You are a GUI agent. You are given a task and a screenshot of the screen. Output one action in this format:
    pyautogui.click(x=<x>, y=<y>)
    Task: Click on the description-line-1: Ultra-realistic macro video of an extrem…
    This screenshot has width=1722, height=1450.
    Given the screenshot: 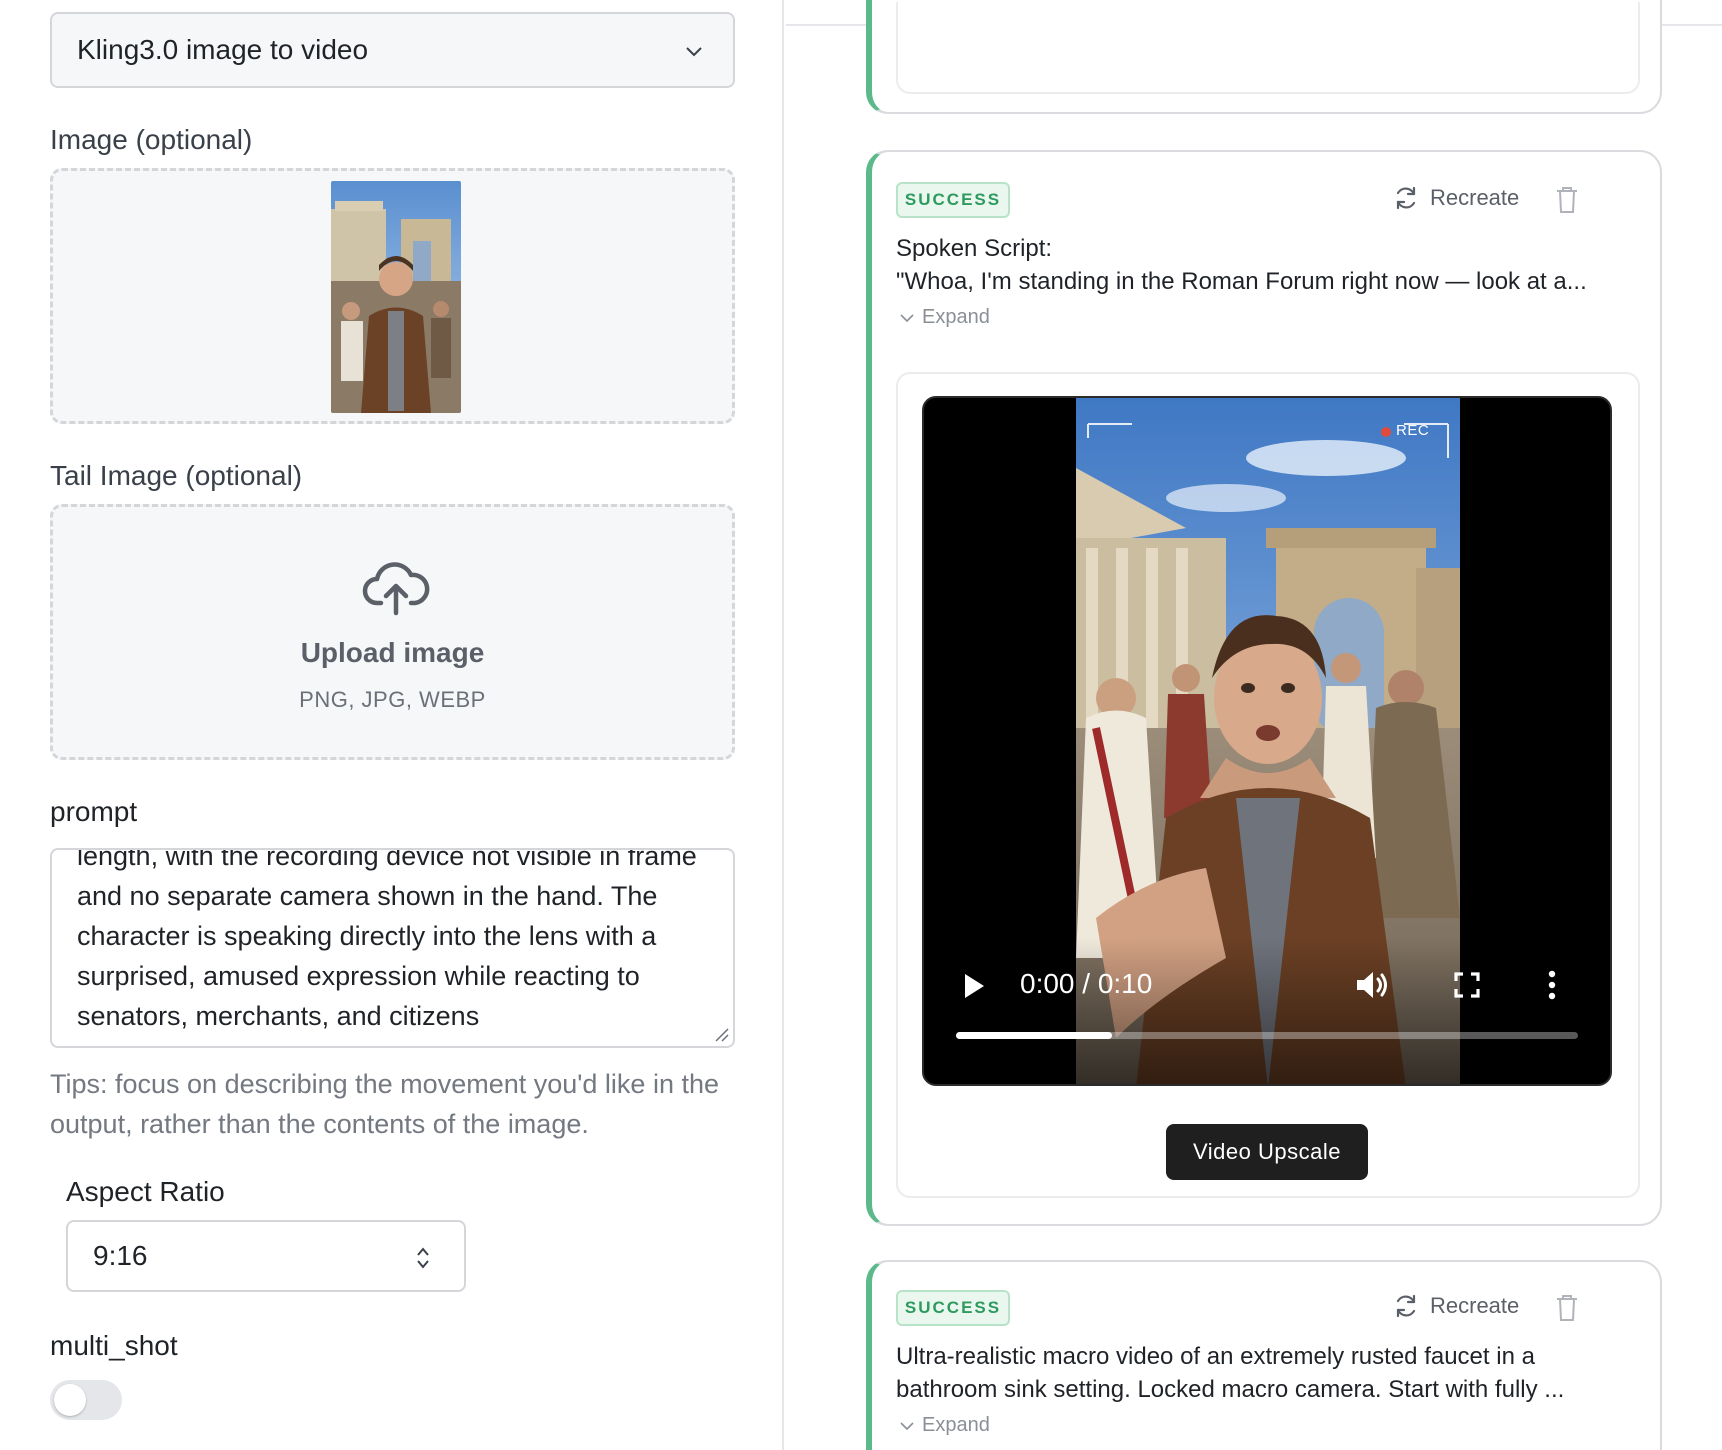 What is the action you would take?
    pyautogui.click(x=1215, y=1356)
    